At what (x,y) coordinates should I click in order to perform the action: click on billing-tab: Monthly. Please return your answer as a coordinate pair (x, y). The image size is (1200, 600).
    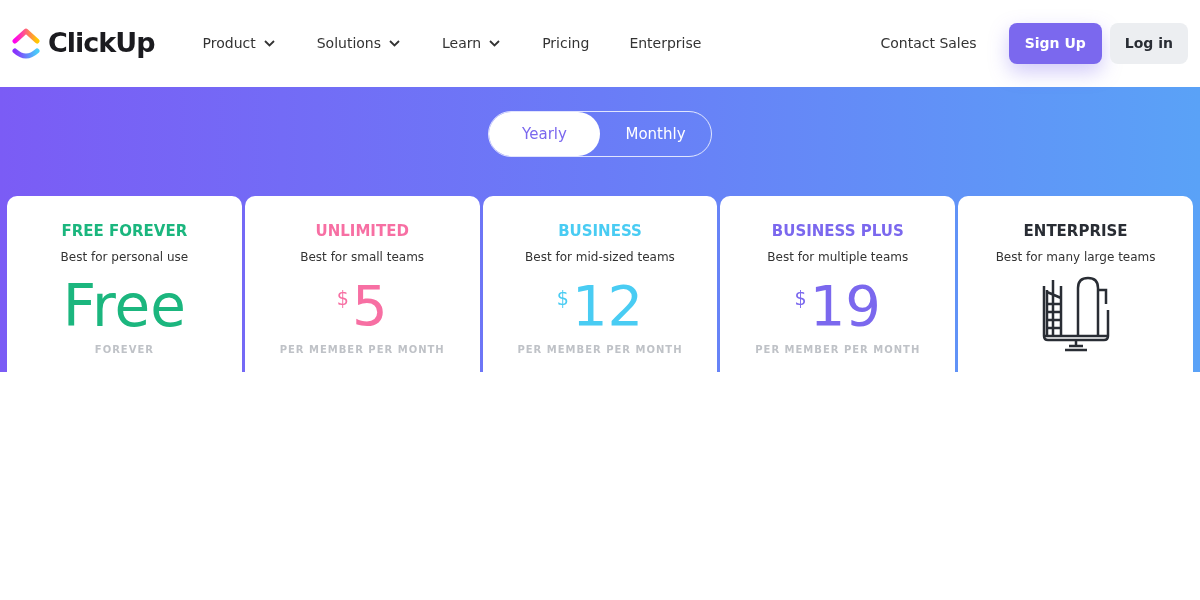
    Looking at the image, I should click on (655, 134).